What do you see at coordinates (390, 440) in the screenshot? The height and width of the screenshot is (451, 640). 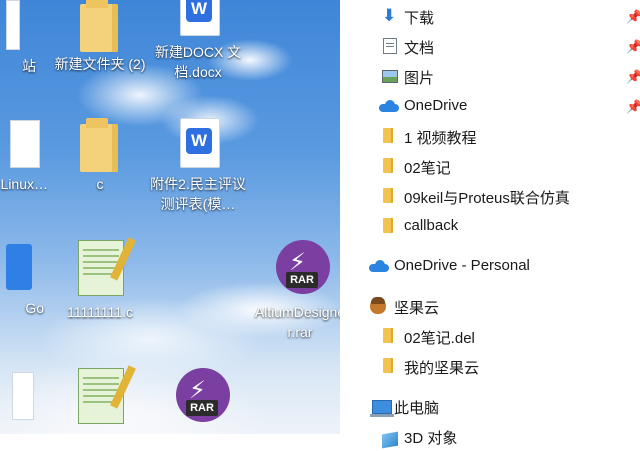 I see `3d-objects-icon` at bounding box center [390, 440].